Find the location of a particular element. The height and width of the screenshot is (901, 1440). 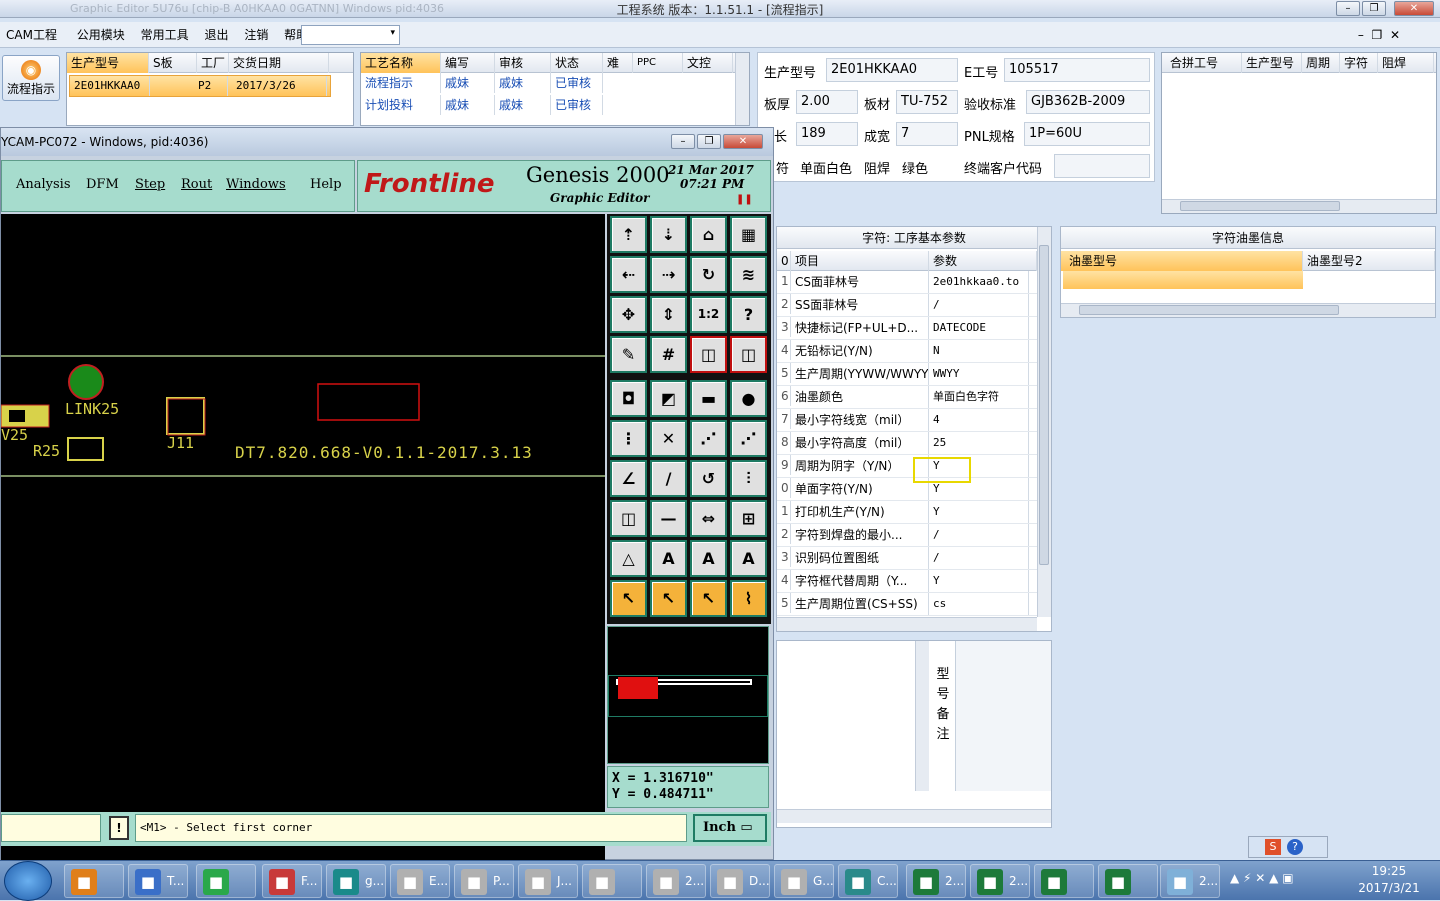

table-row: 流程指示 戚妹 戚妹 已审核 is located at coordinates (555, 84).